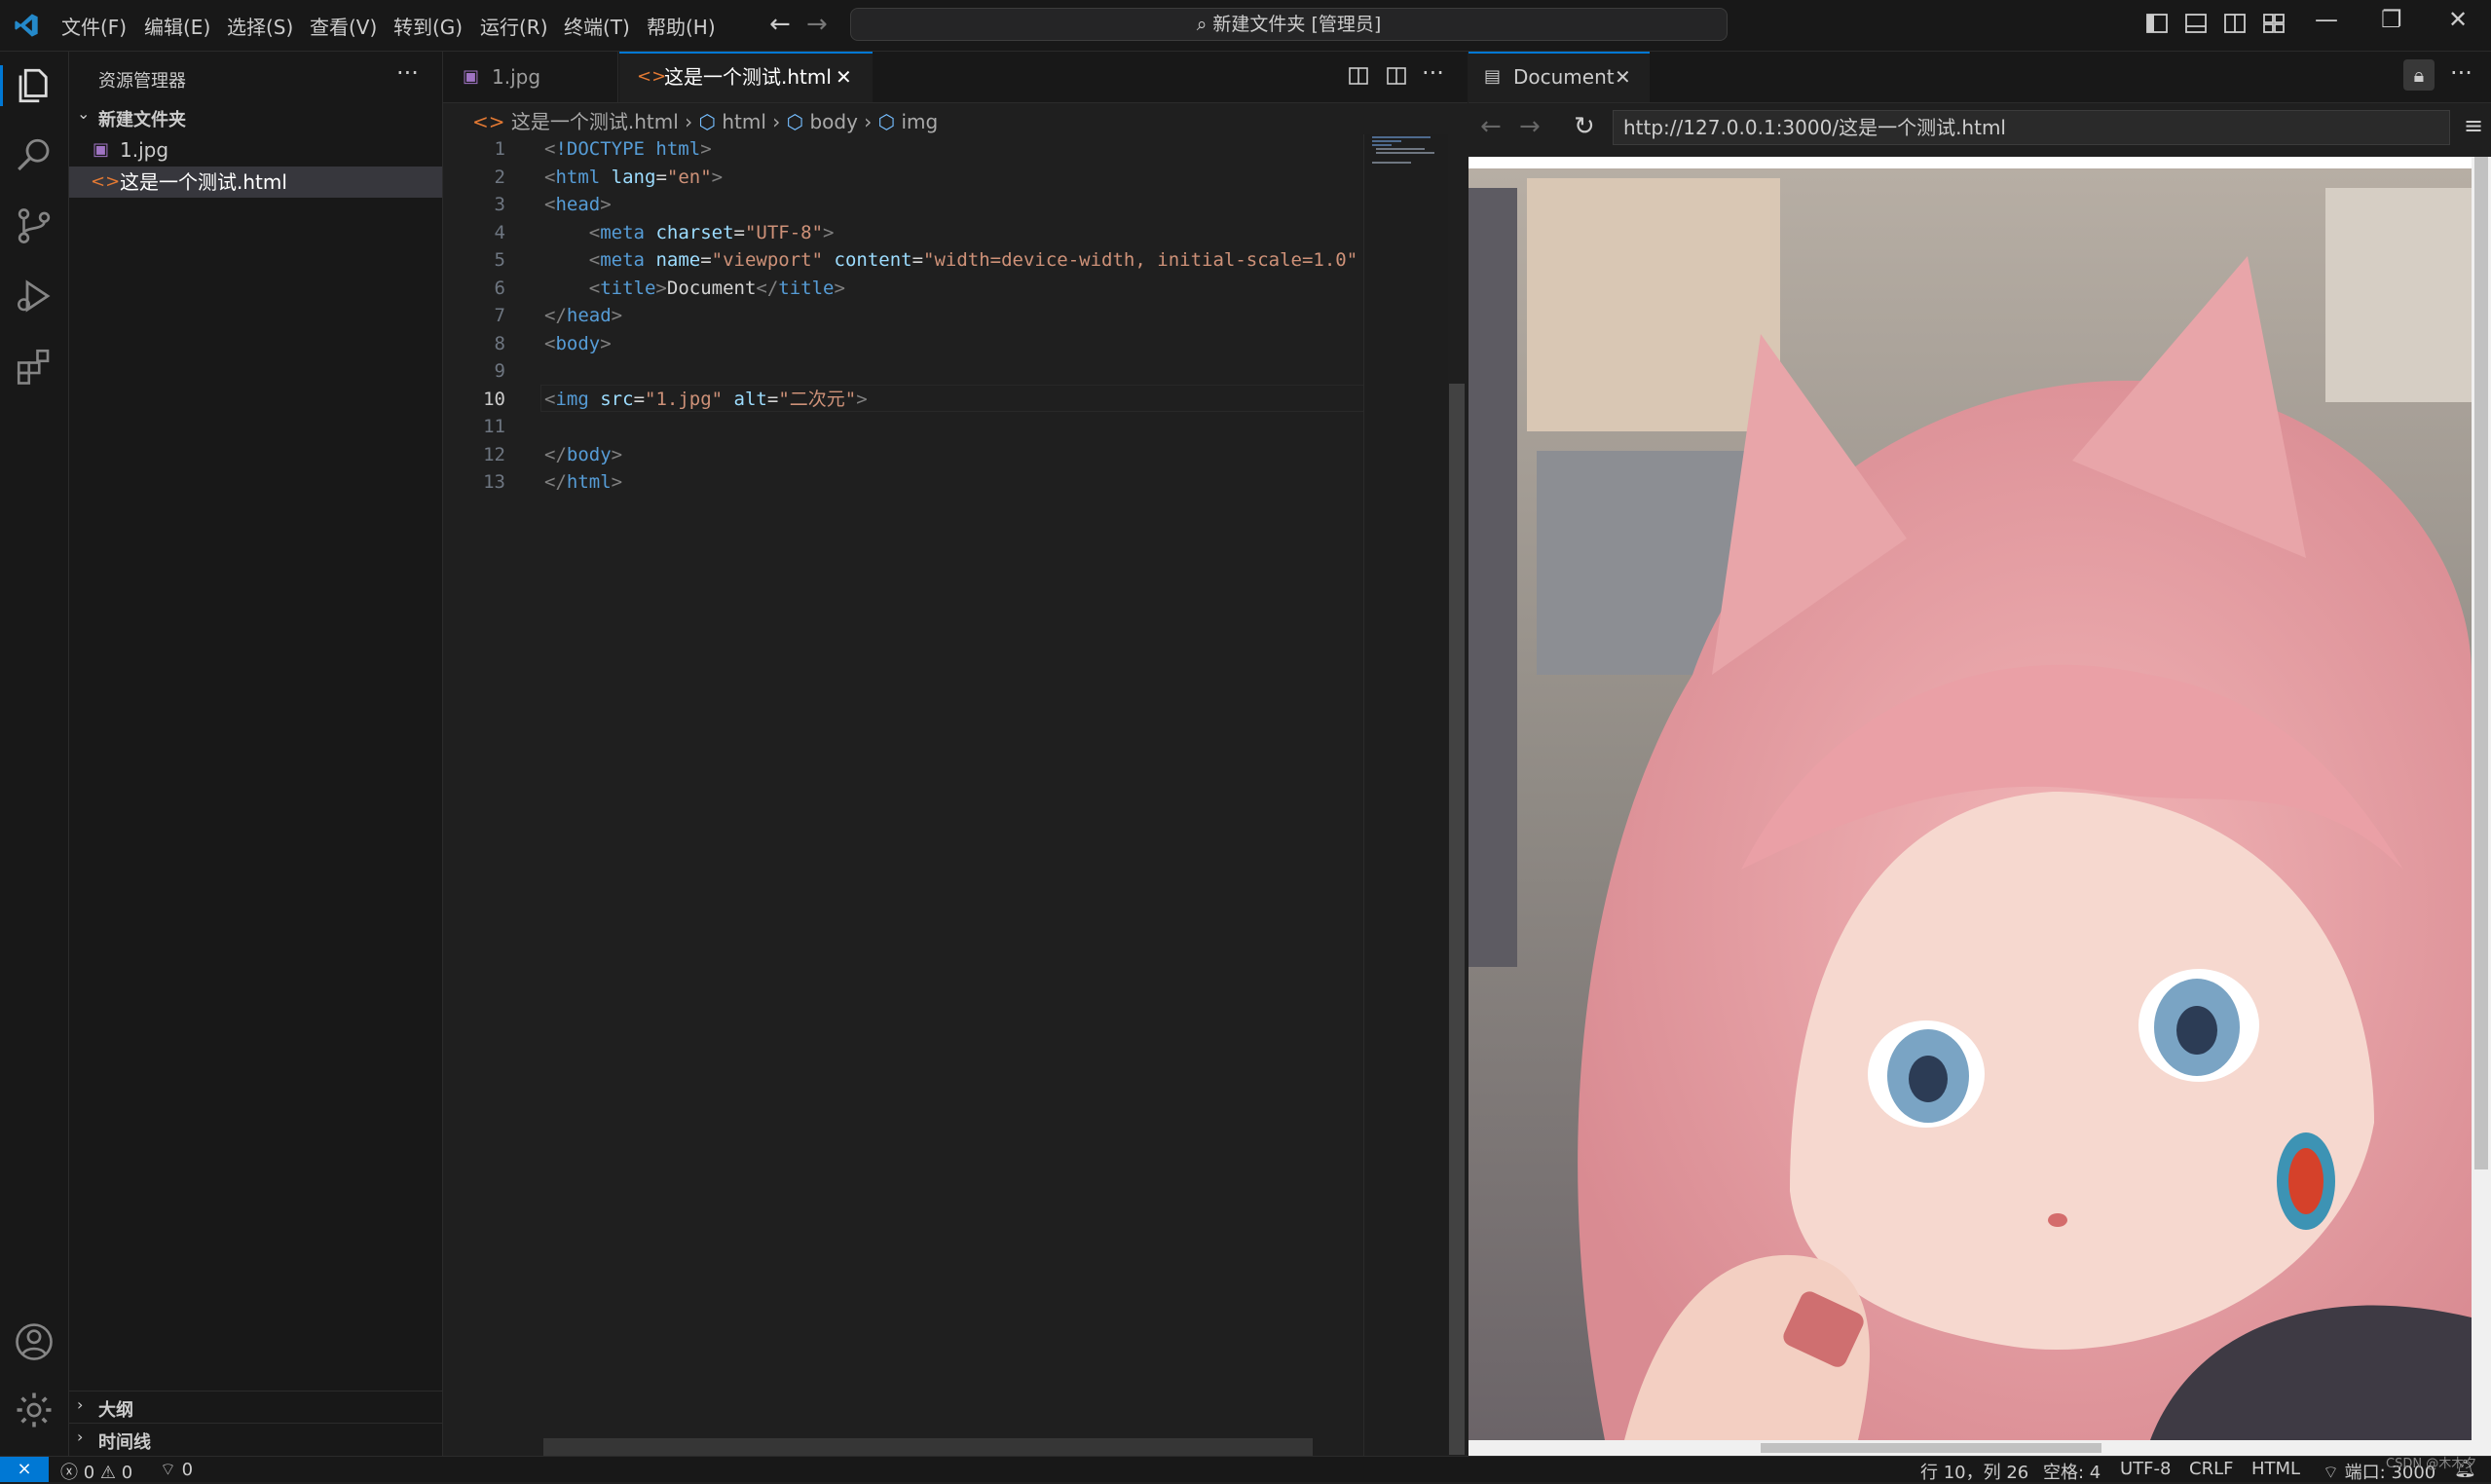 The image size is (2491, 1484). I want to click on page-horizontal-scrollbar, so click(1980, 1448).